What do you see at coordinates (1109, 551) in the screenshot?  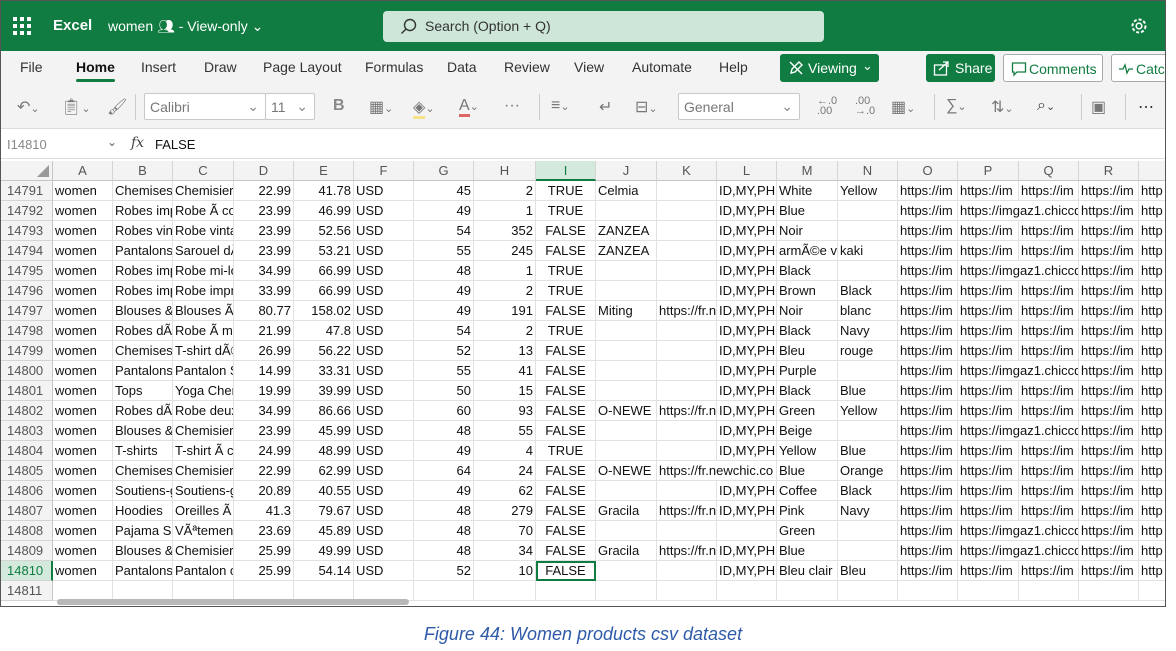 I see `cell-r-14809: https://im` at bounding box center [1109, 551].